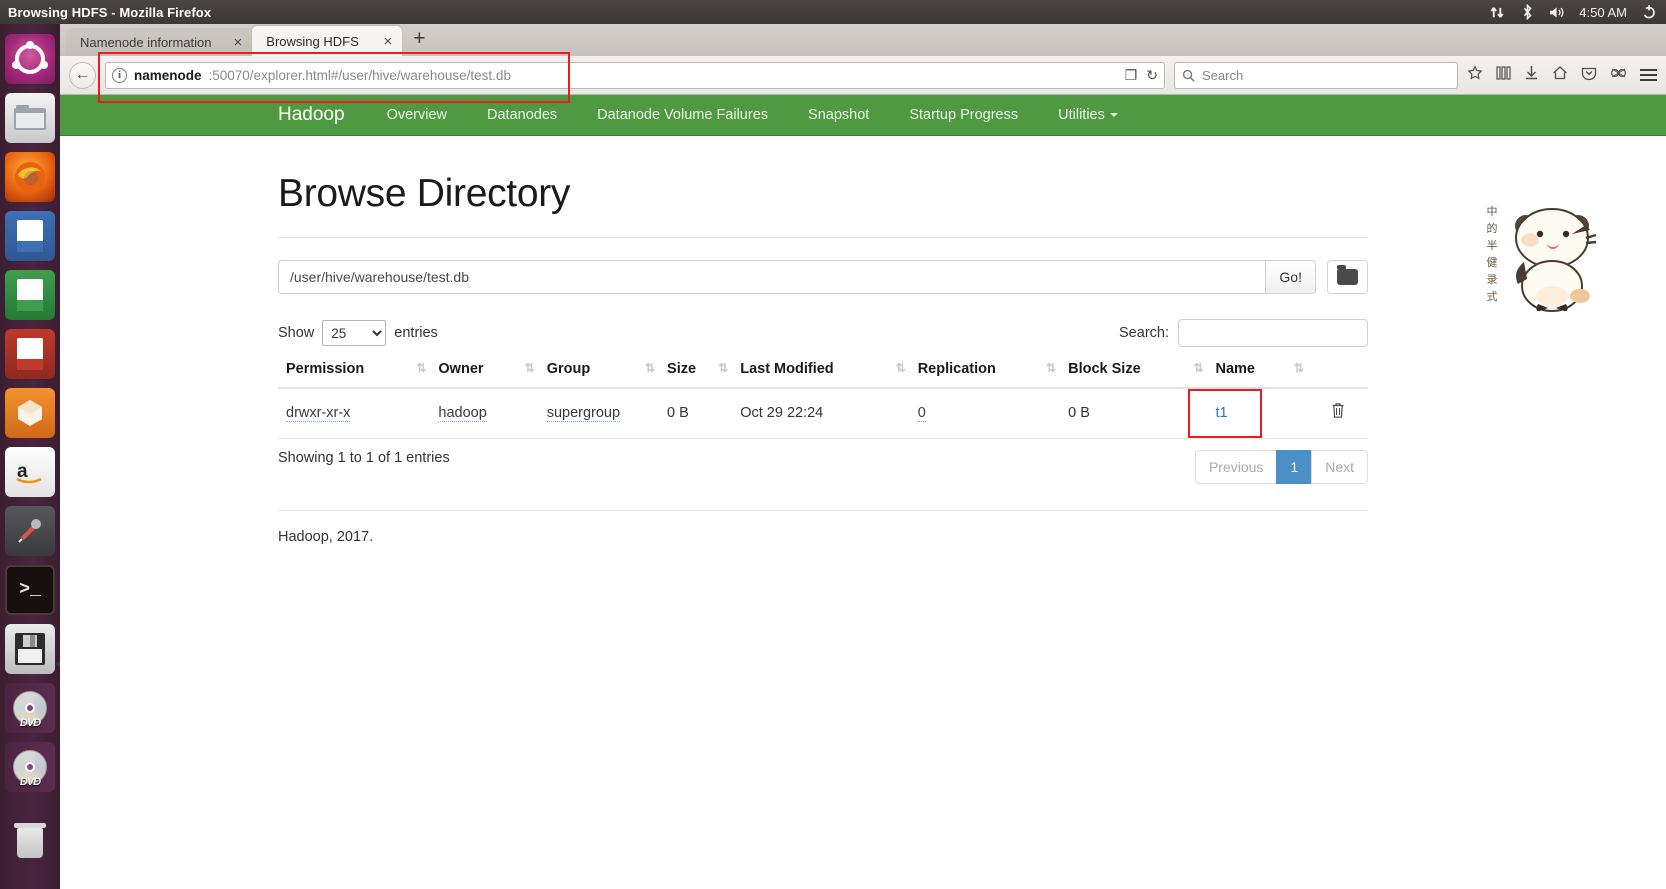 This screenshot has width=1666, height=889. I want to click on downloads-icon, so click(1531, 75).